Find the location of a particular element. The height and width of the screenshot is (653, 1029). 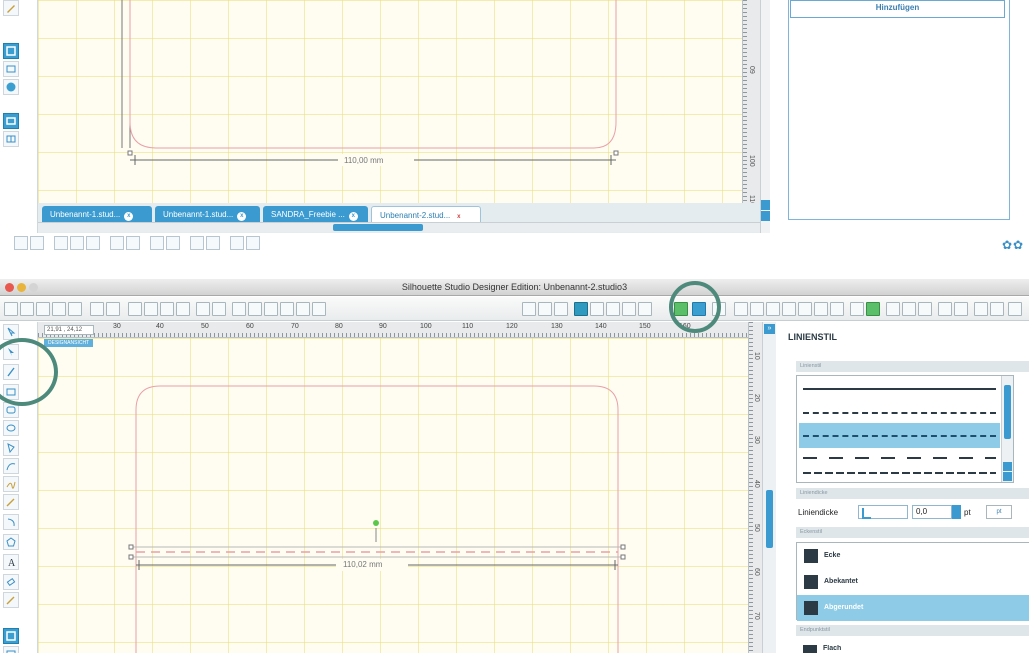

align-tool-icon is located at coordinates (893, 309).